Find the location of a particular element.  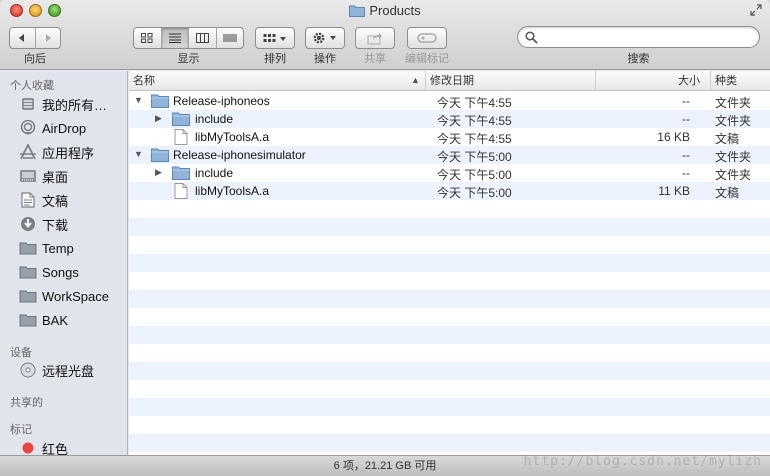

file-name: Release-iphoneos is located at coordinates (221, 101).